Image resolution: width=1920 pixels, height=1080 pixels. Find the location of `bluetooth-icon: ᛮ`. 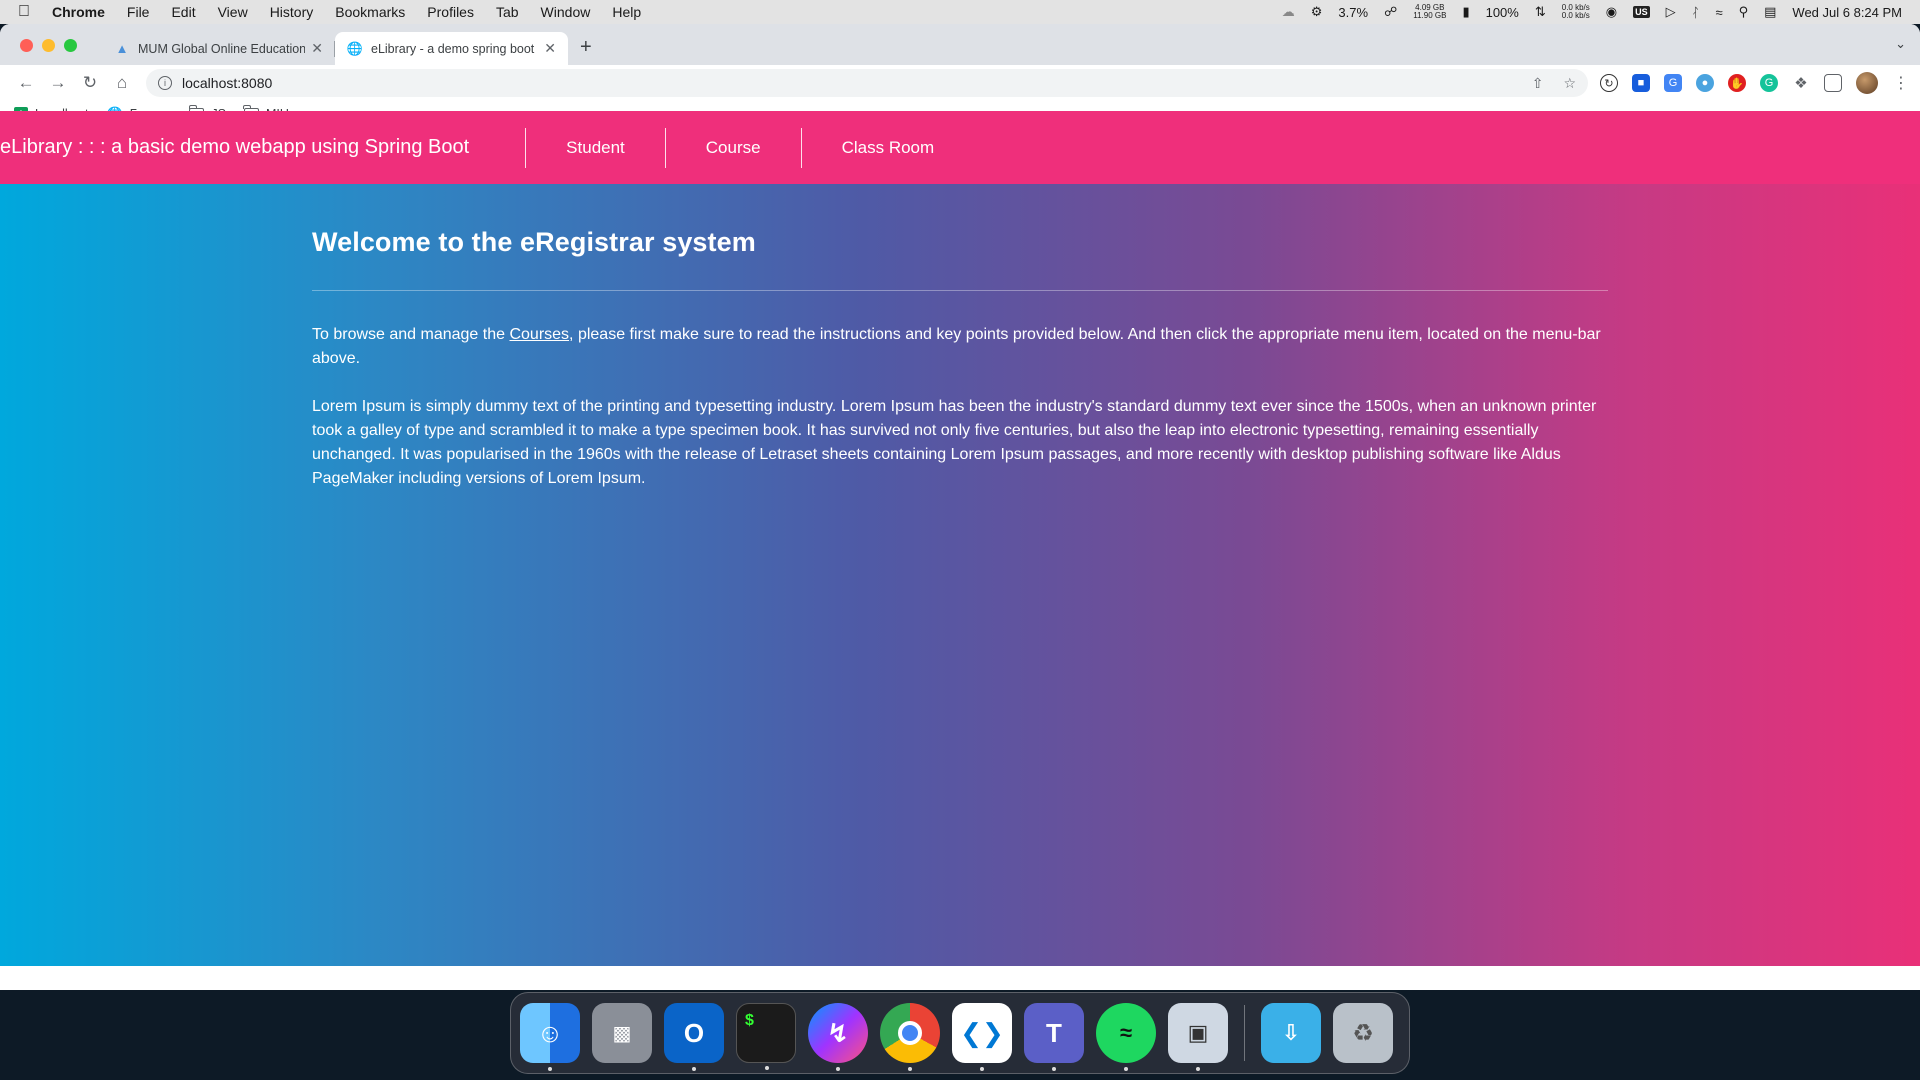

bluetooth-icon: ᛮ is located at coordinates (1696, 12).